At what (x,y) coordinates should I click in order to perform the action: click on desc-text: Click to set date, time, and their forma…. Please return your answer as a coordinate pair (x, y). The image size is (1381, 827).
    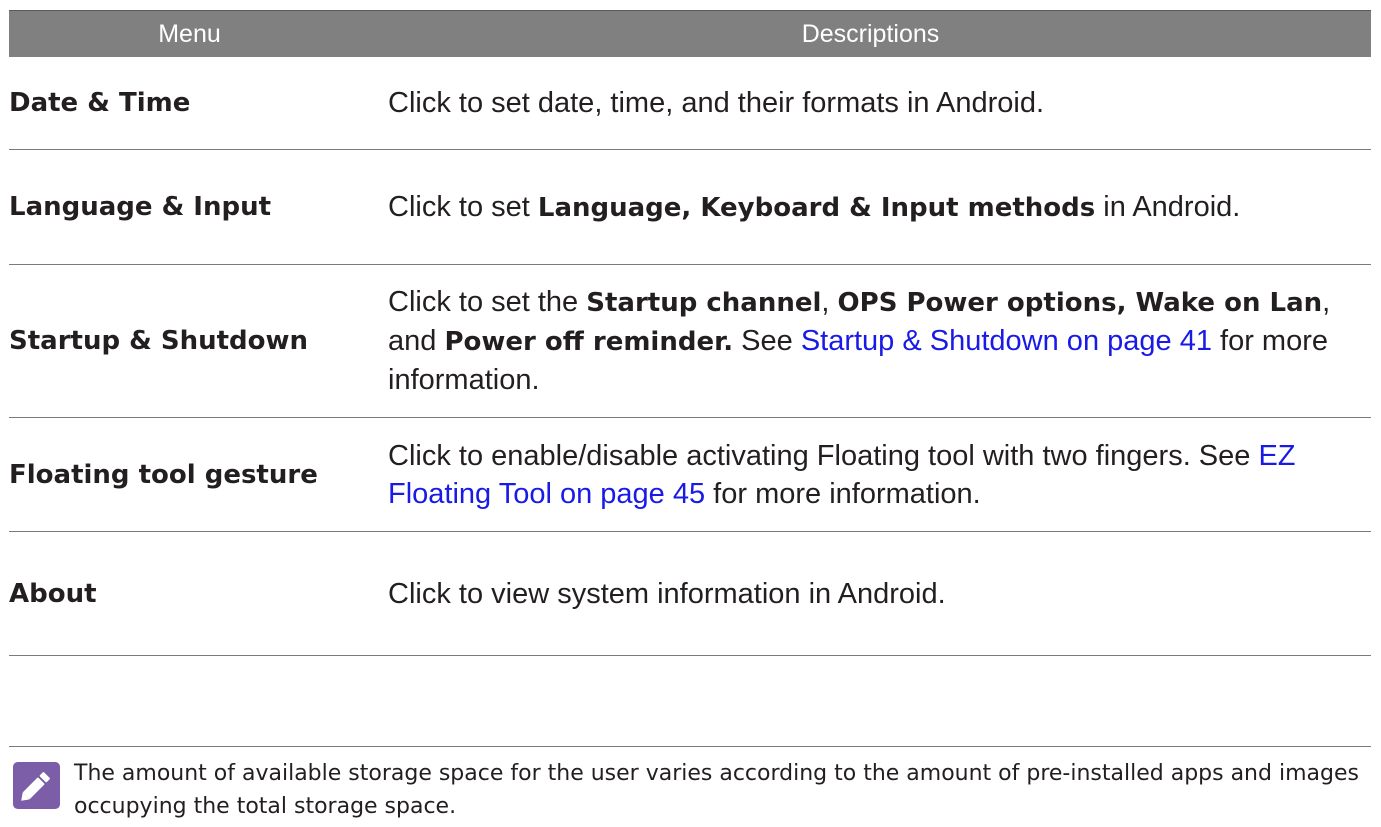
    Looking at the image, I should click on (716, 103).